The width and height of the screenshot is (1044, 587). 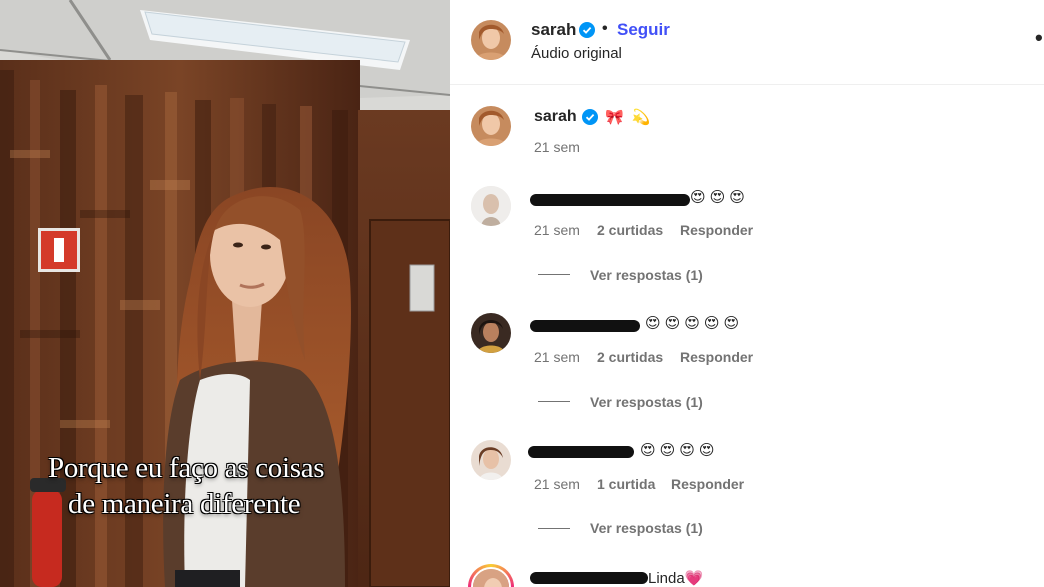 What do you see at coordinates (629, 117) in the screenshot?
I see `caption-text: 🎀 💫` at bounding box center [629, 117].